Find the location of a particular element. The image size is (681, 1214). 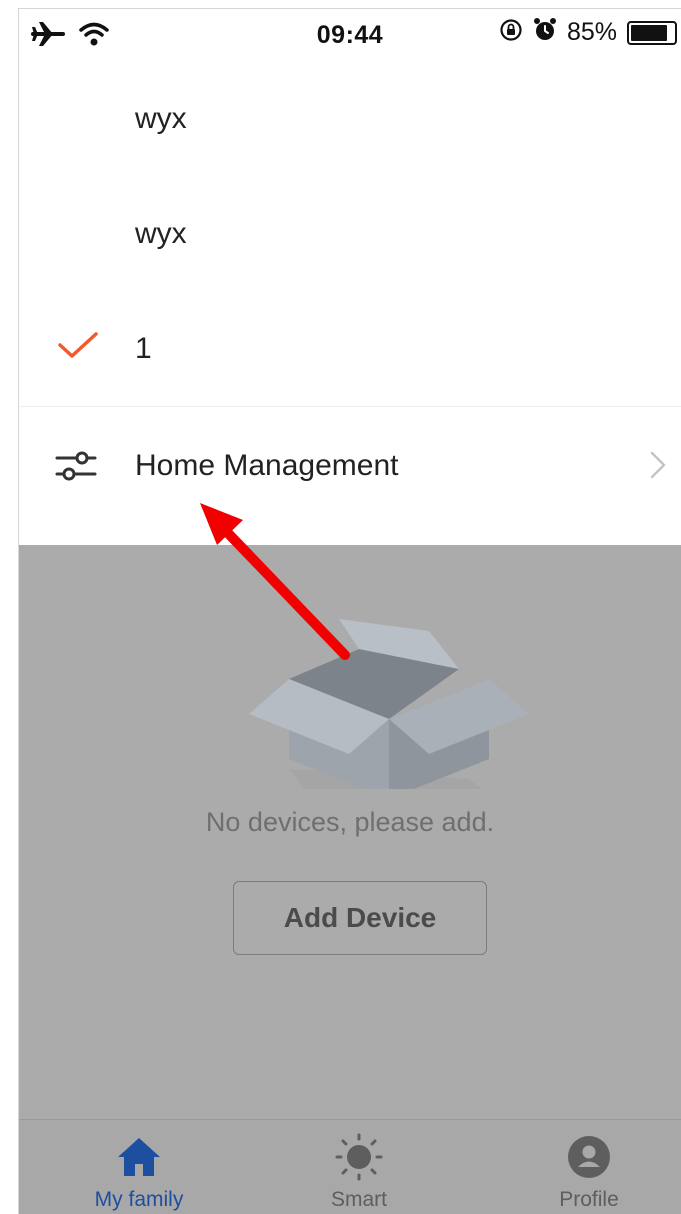

home-item-0: wyx is located at coordinates (350, 118).